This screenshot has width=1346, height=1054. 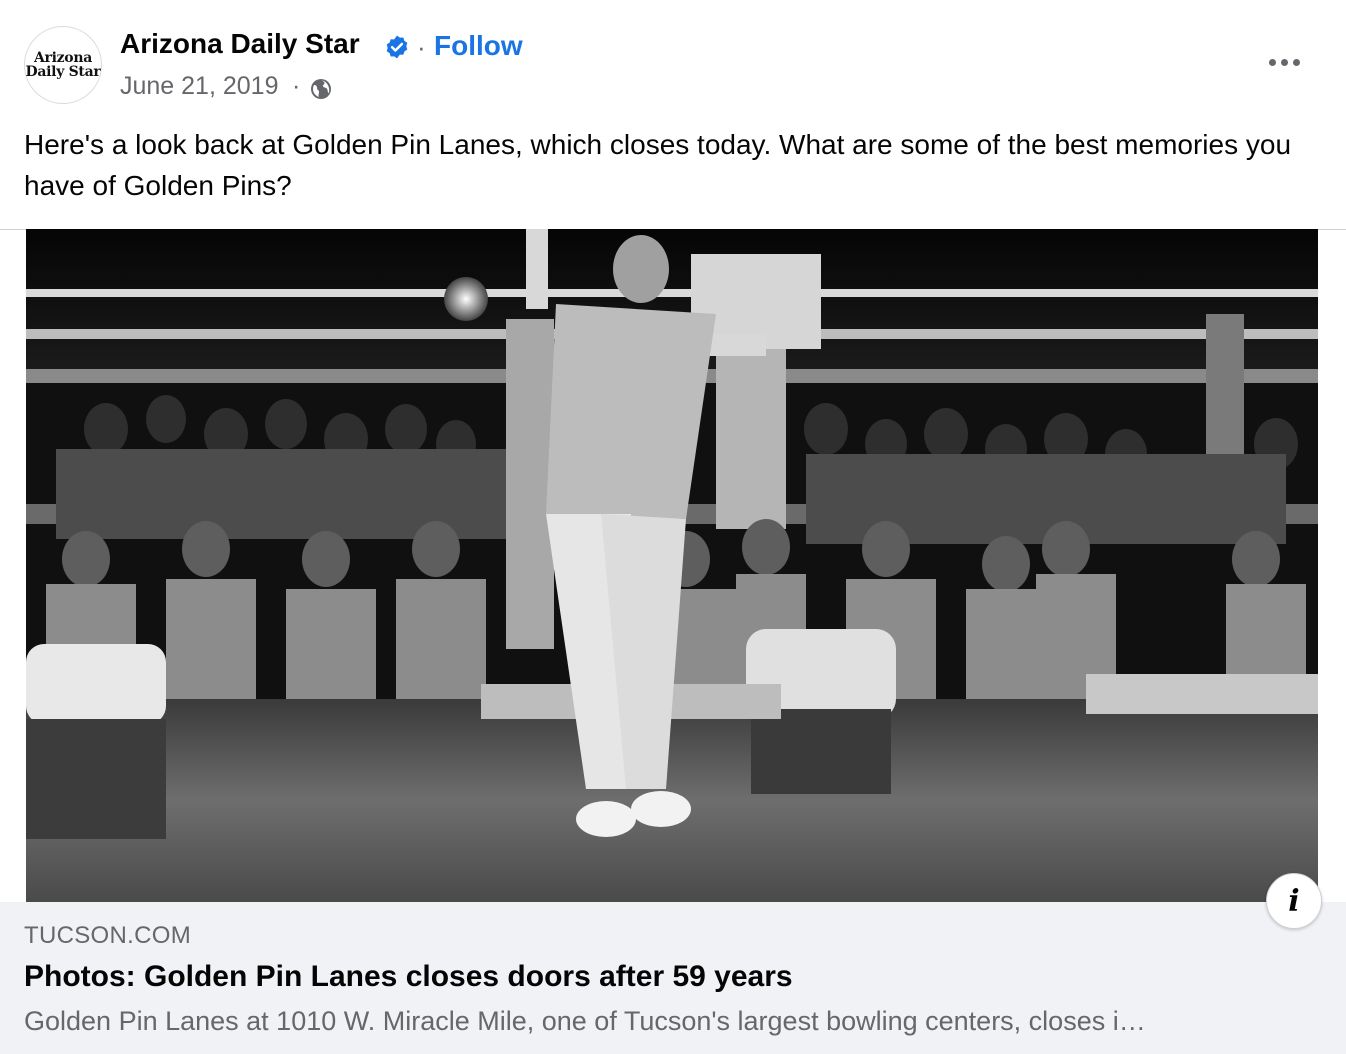 What do you see at coordinates (199, 86) in the screenshot?
I see `post-timestamp: June 21, 2019` at bounding box center [199, 86].